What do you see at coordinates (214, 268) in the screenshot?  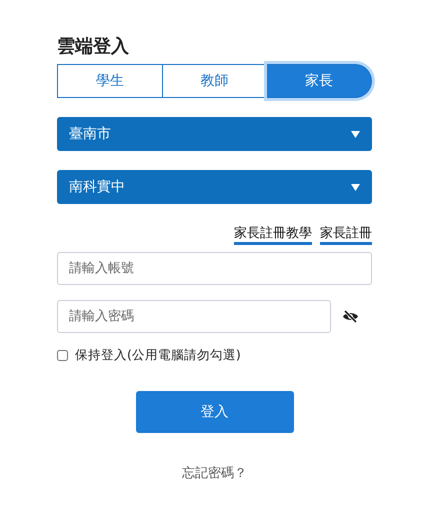 I see `account-field: 請輸入帳號` at bounding box center [214, 268].